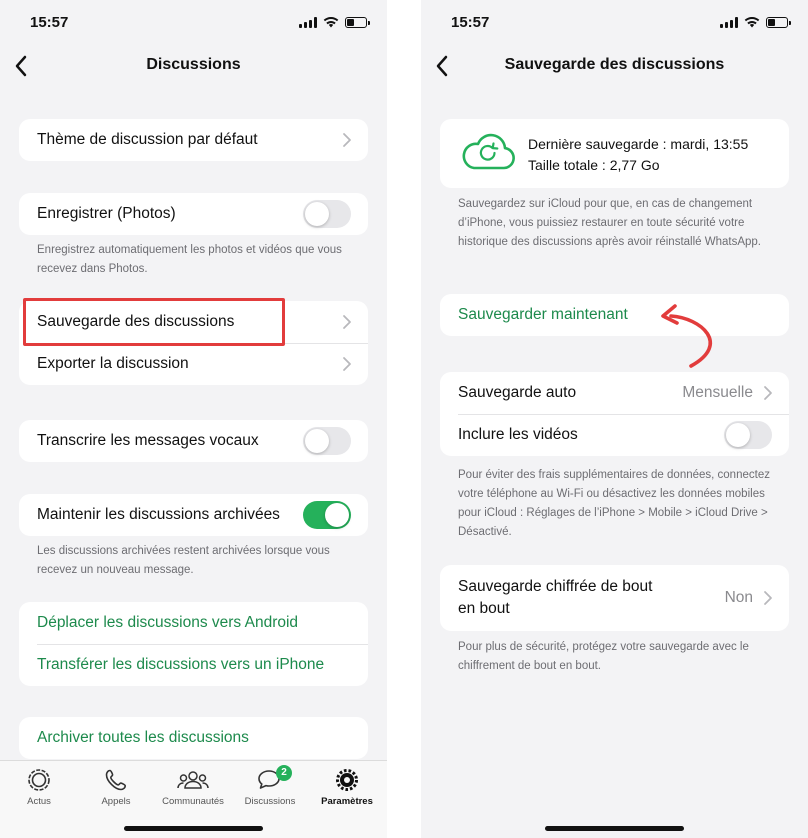  What do you see at coordinates (687, 336) in the screenshot?
I see `curved-arrow-annotation` at bounding box center [687, 336].